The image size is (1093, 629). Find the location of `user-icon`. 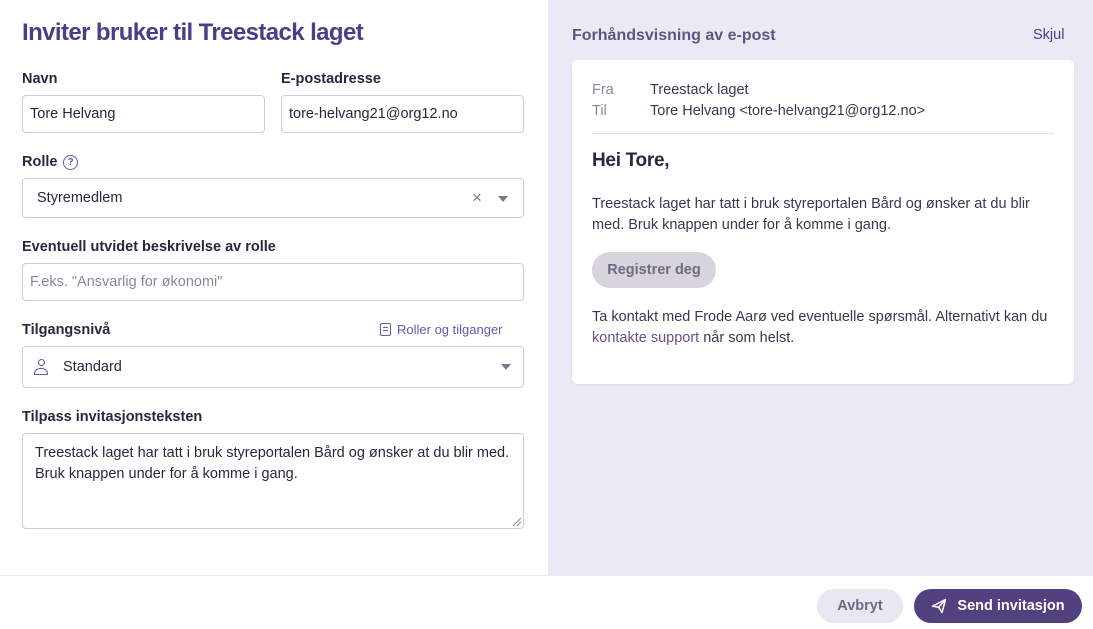

user-icon is located at coordinates (41, 367).